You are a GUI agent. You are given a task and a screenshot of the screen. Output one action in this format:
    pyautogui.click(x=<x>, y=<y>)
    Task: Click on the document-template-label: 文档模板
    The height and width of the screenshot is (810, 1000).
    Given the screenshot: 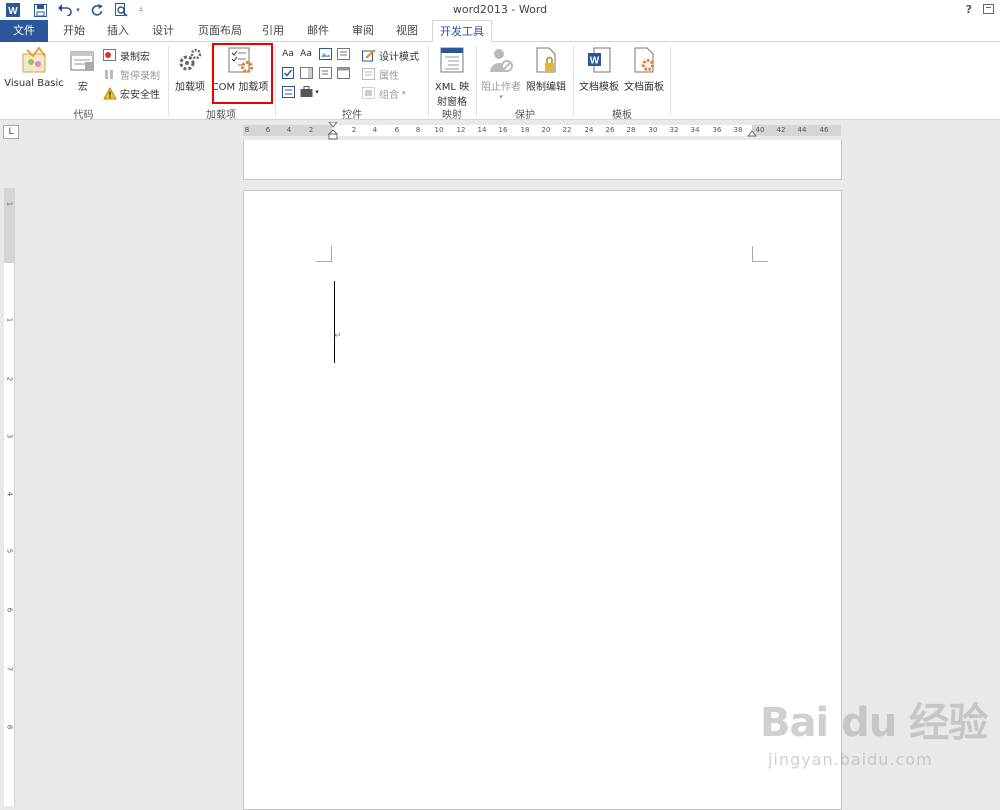 What is the action you would take?
    pyautogui.click(x=599, y=87)
    